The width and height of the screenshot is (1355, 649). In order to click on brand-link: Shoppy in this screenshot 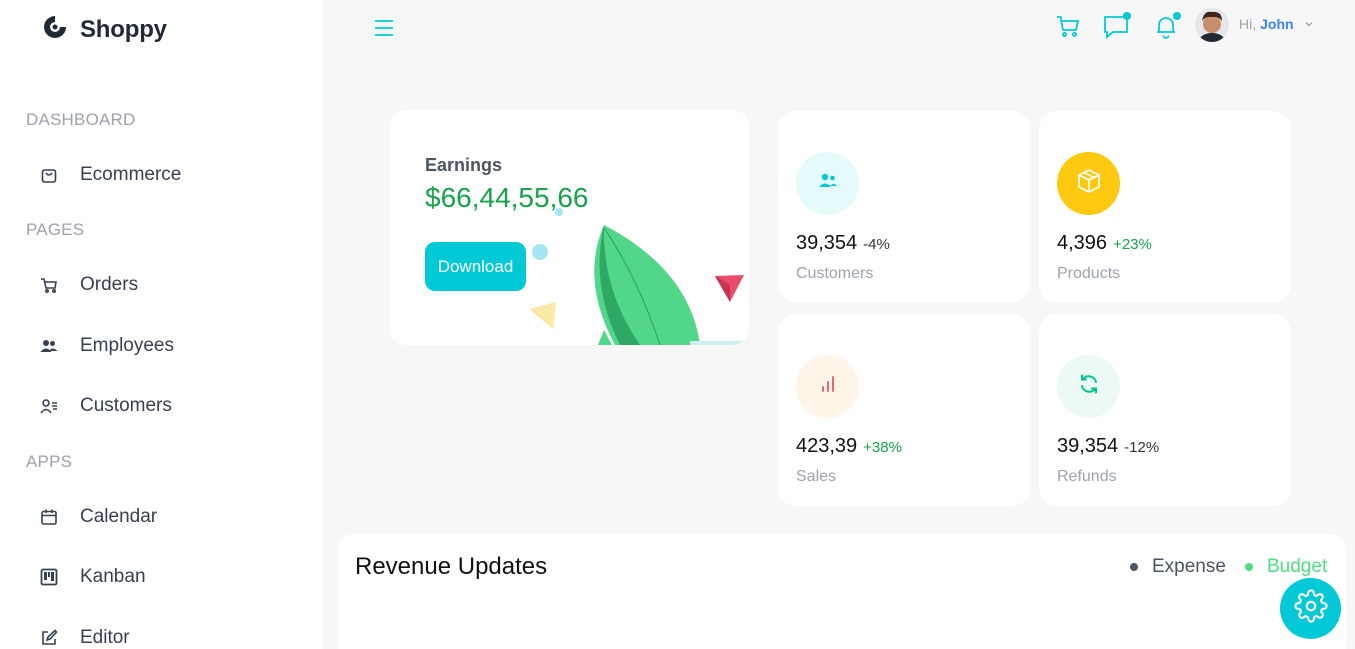, I will do `click(104, 29)`.